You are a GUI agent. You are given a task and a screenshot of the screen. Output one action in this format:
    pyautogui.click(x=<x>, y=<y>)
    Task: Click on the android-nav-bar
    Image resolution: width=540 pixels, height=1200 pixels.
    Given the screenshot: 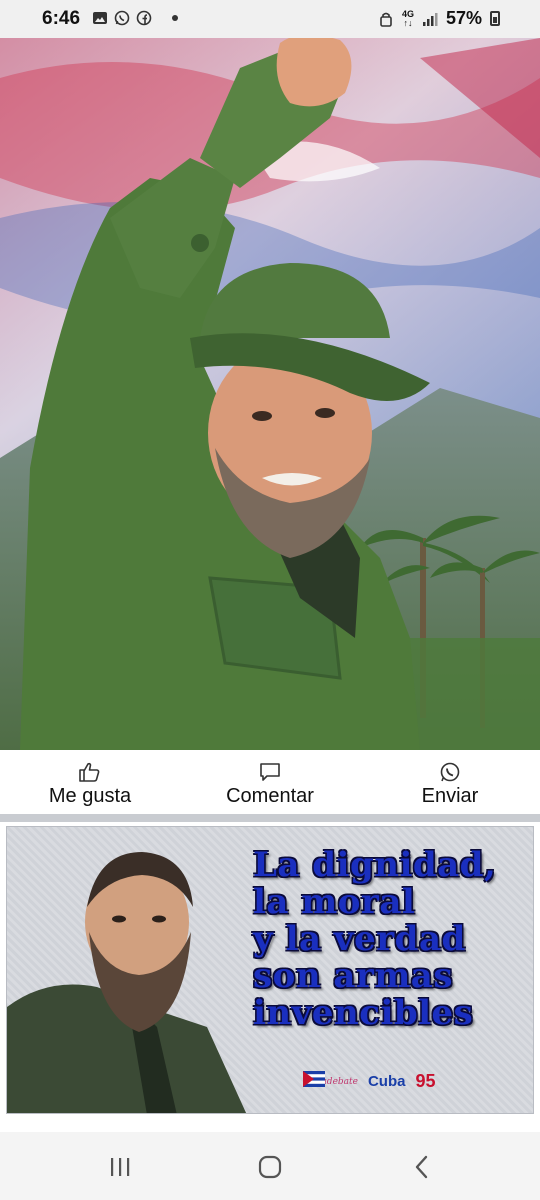 What is the action you would take?
    pyautogui.click(x=270, y=1166)
    